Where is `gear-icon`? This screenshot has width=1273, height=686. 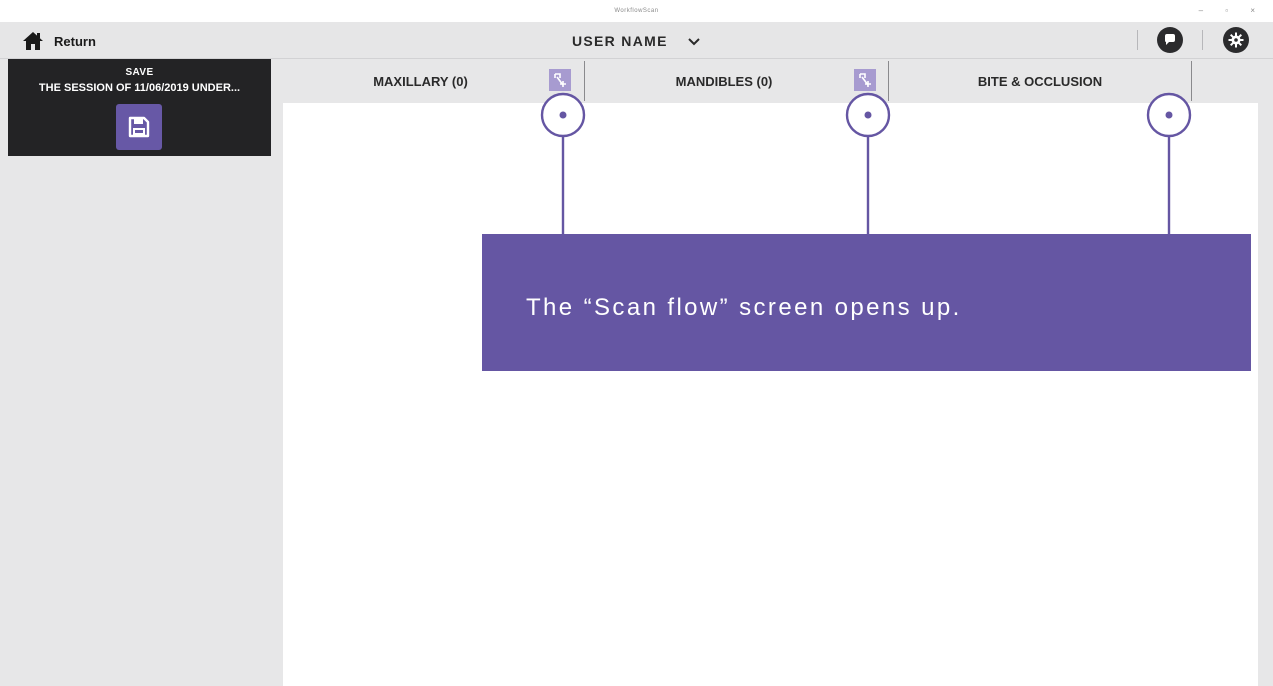 gear-icon is located at coordinates (1236, 40).